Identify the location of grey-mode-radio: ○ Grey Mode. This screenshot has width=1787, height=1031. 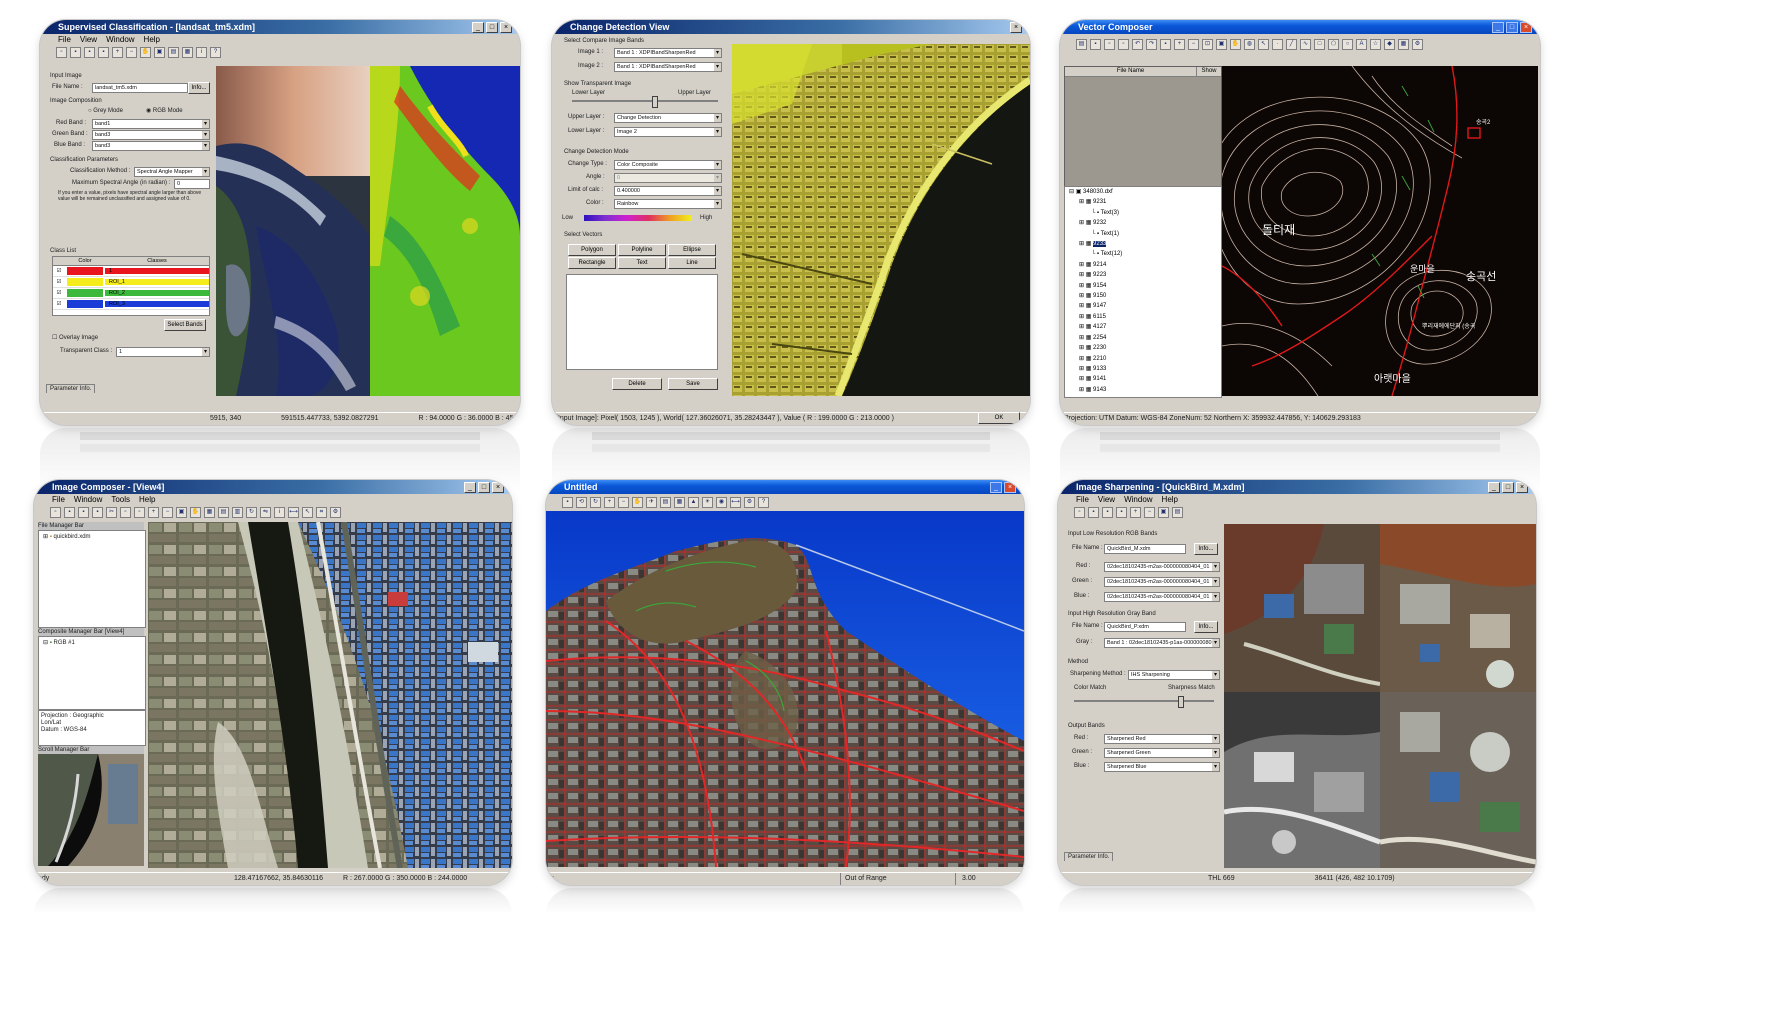
(105, 111).